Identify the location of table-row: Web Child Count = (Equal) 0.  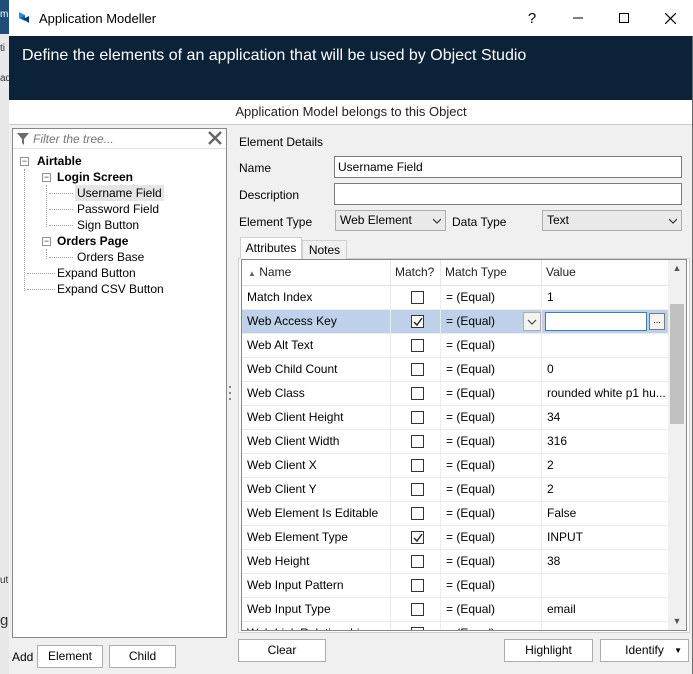
(455, 370).